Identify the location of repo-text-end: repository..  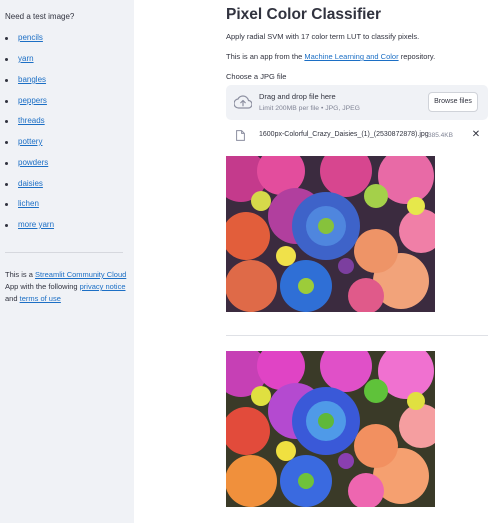
(417, 56).